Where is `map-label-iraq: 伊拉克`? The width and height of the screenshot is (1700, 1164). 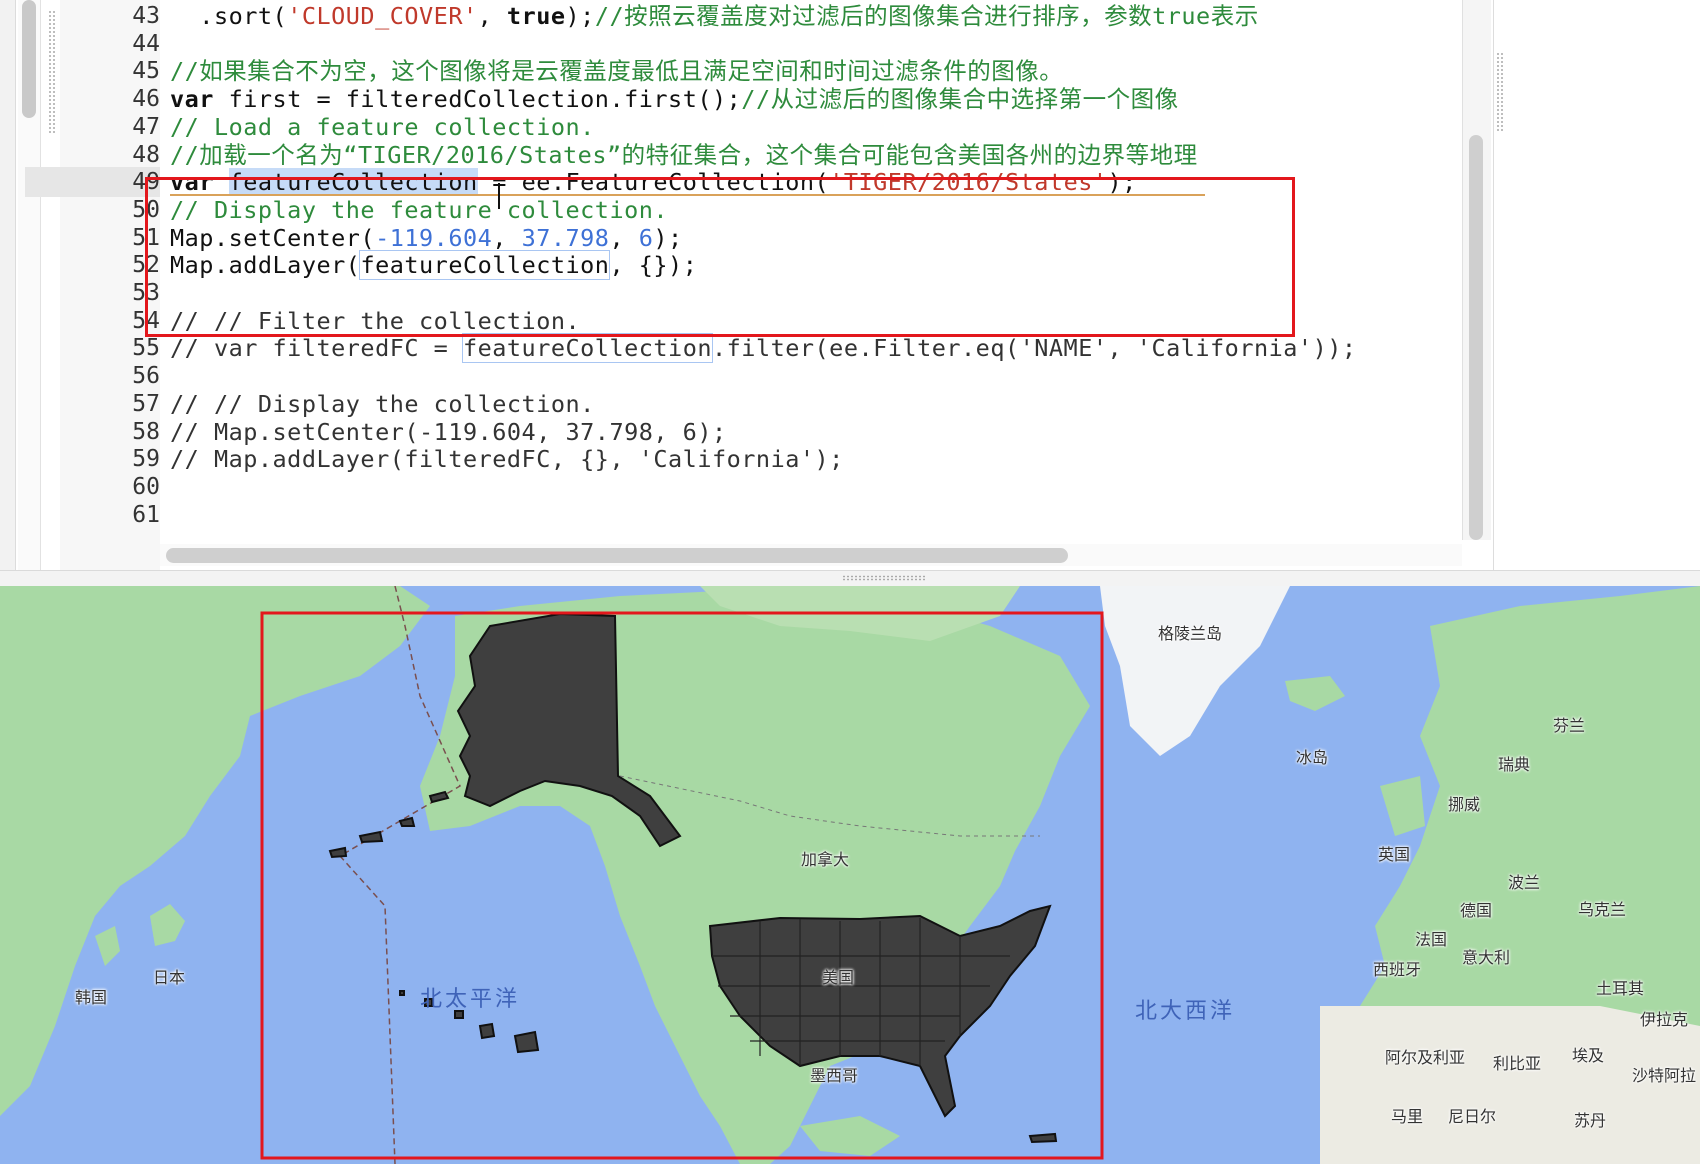
map-label-iraq: 伊拉克 is located at coordinates (1664, 1019).